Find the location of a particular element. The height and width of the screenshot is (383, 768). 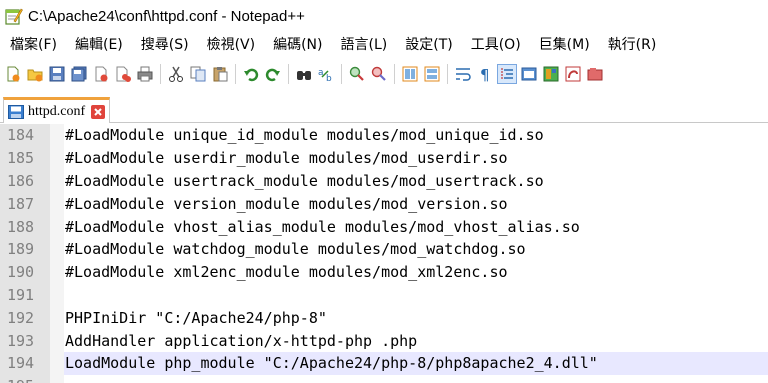

line-number: 186 is located at coordinates (25, 181).